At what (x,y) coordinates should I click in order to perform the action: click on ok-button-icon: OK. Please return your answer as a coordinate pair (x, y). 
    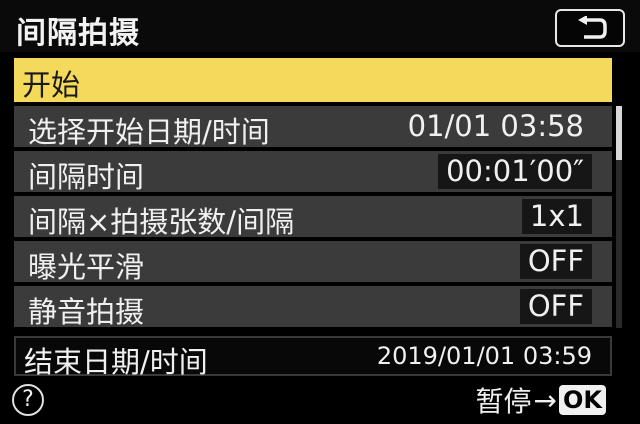
    Looking at the image, I should click on (582, 400).